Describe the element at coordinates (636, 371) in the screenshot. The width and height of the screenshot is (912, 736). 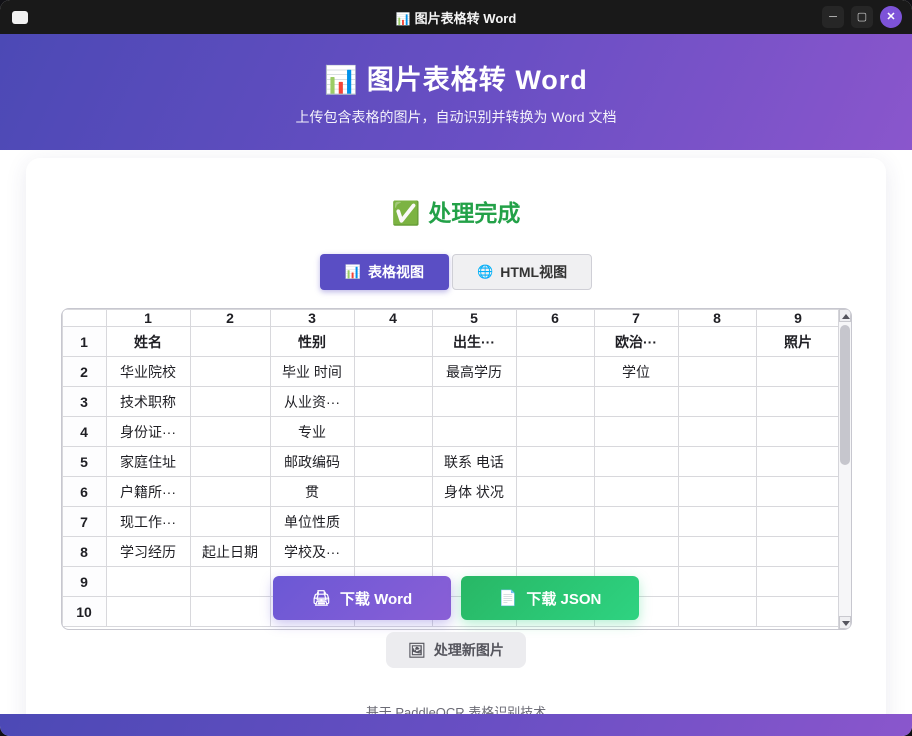
I see `table-cell: 学位` at that location.